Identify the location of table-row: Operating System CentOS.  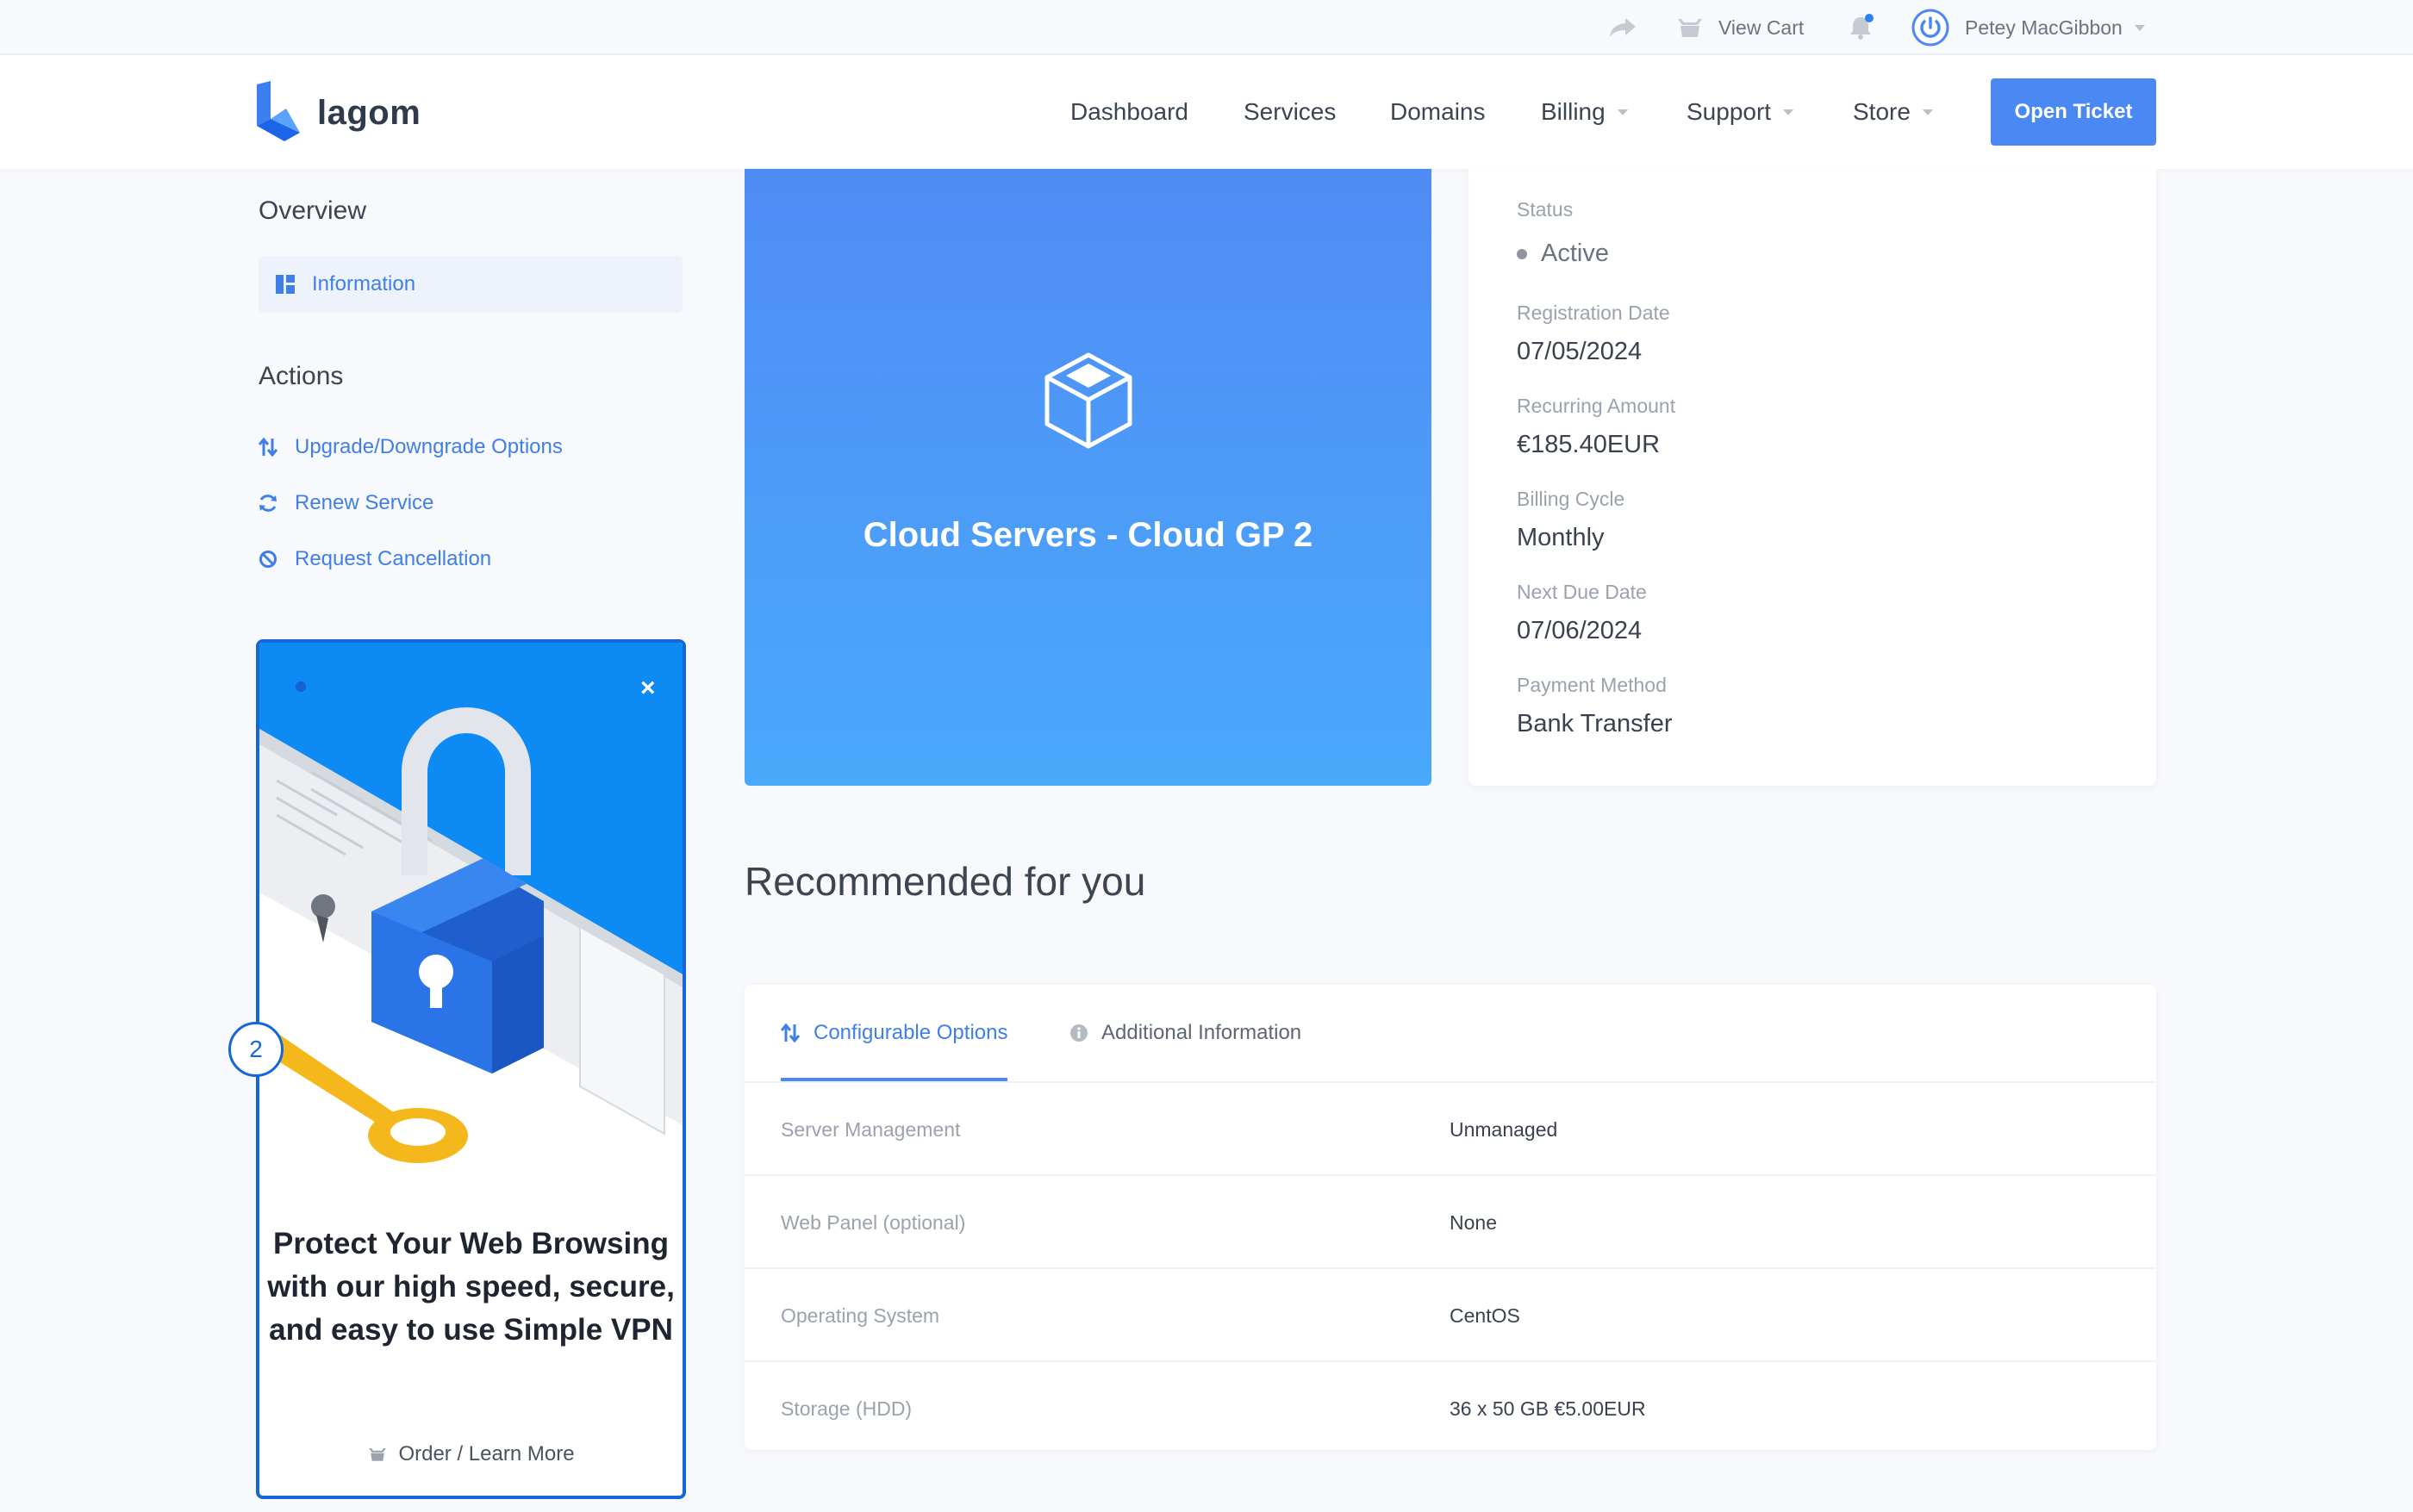
(1450, 1315).